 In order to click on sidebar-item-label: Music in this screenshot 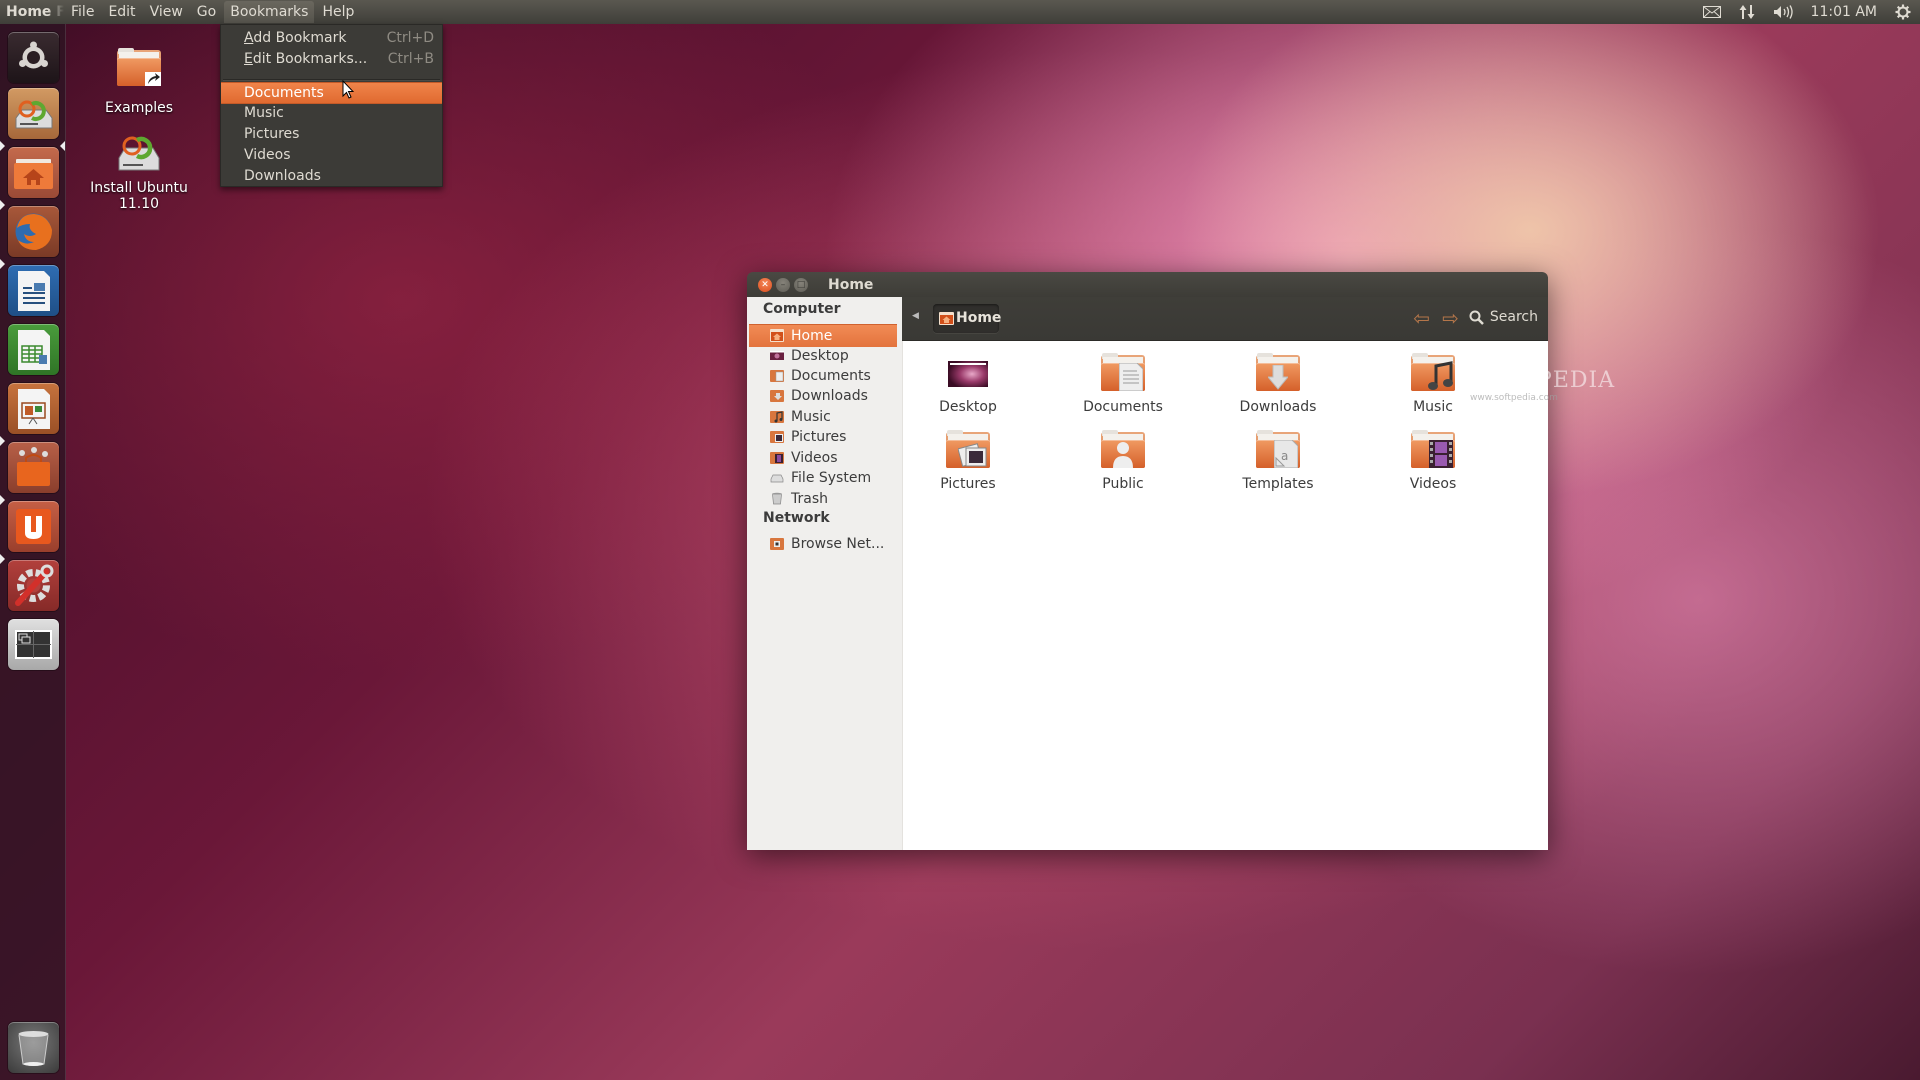, I will do `click(811, 417)`.